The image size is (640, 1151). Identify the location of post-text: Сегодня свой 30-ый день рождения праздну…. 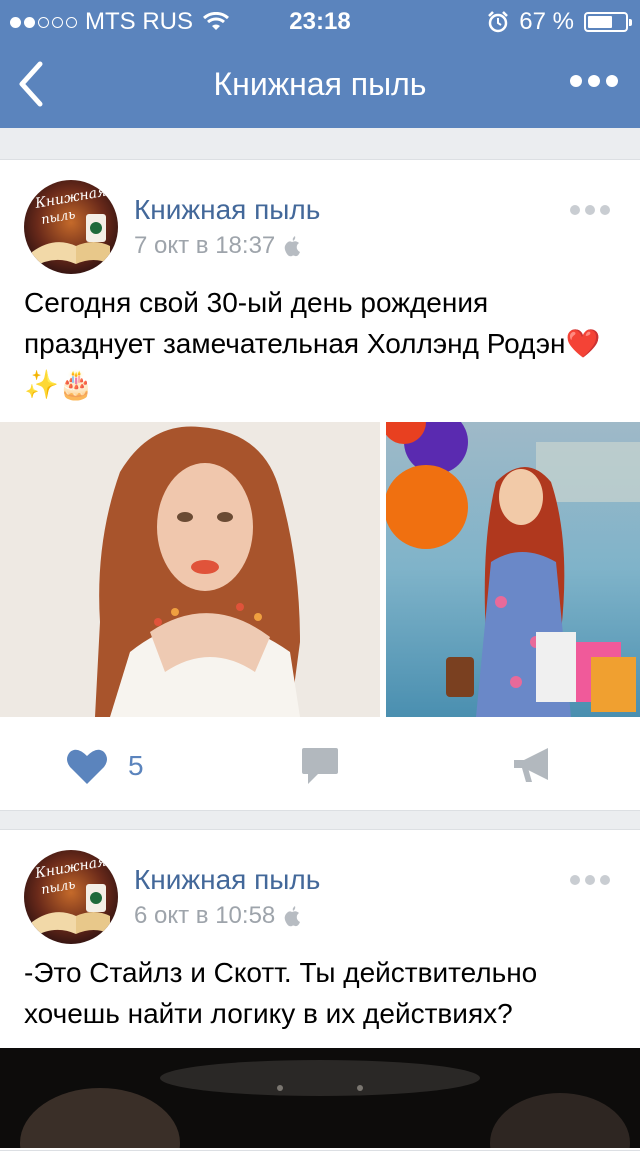
(312, 343).